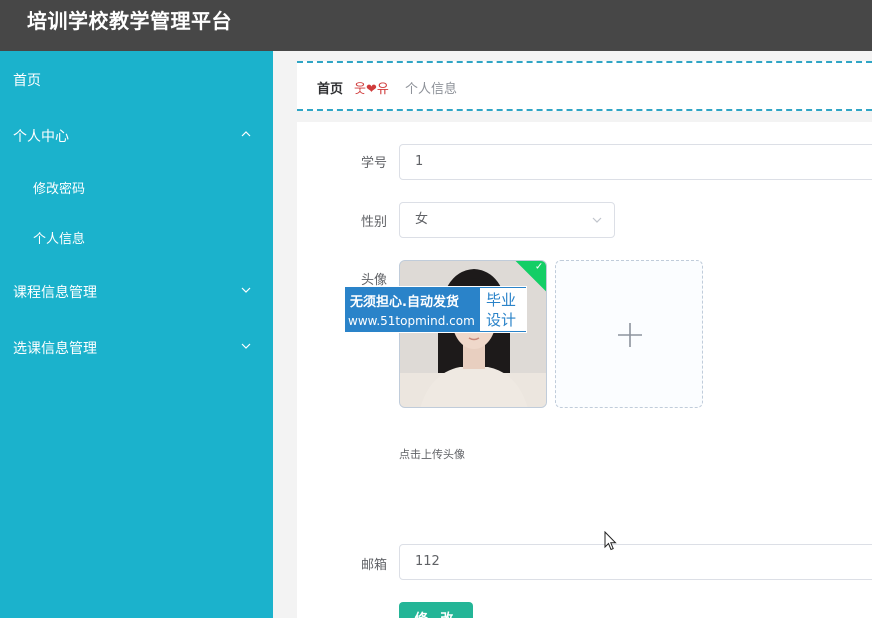 This screenshot has height=618, width=872. I want to click on top-bar: 培训学校教学管理平台, so click(436, 25).